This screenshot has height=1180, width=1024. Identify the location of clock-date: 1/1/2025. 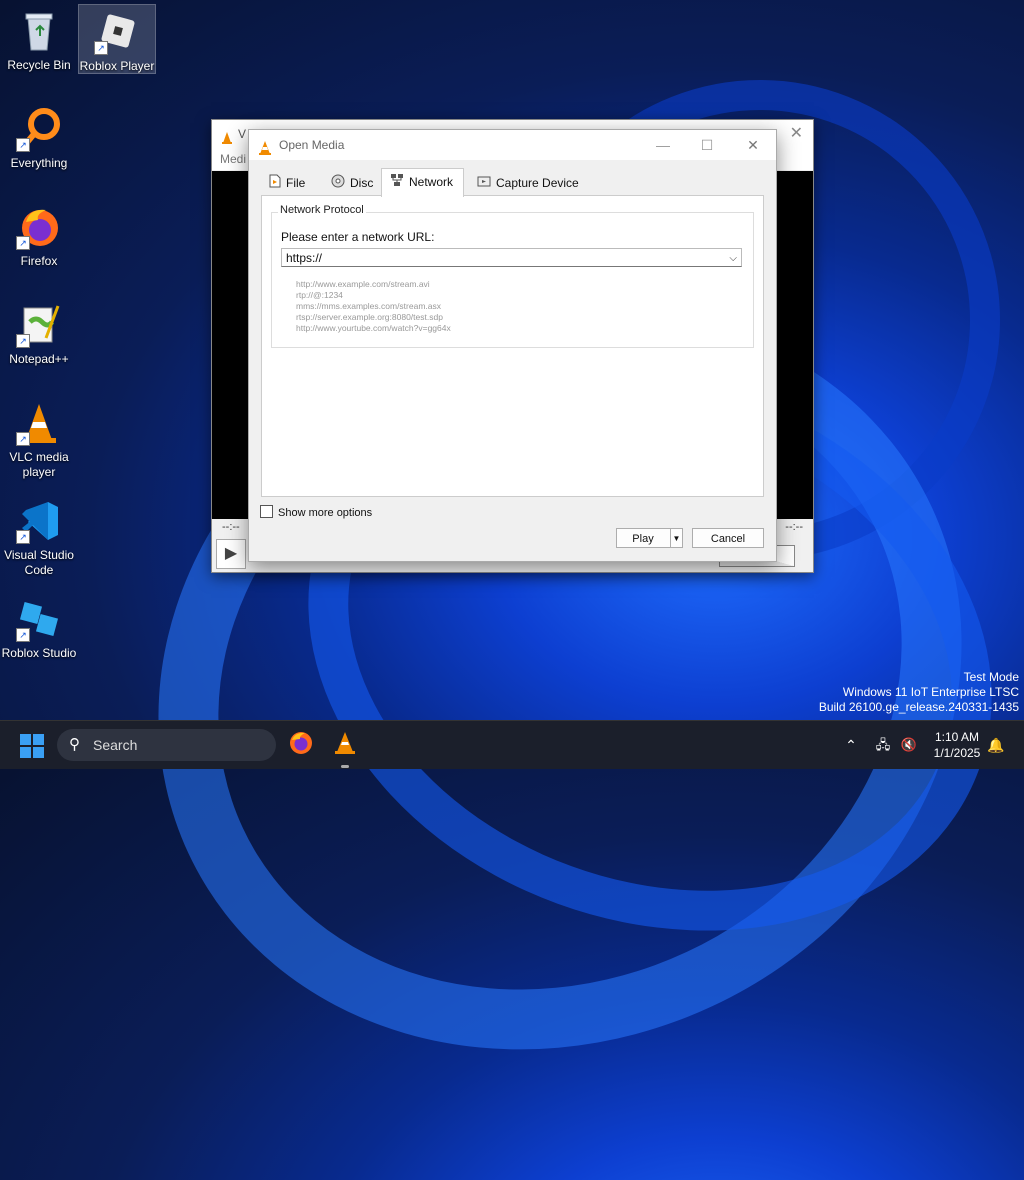
(957, 753).